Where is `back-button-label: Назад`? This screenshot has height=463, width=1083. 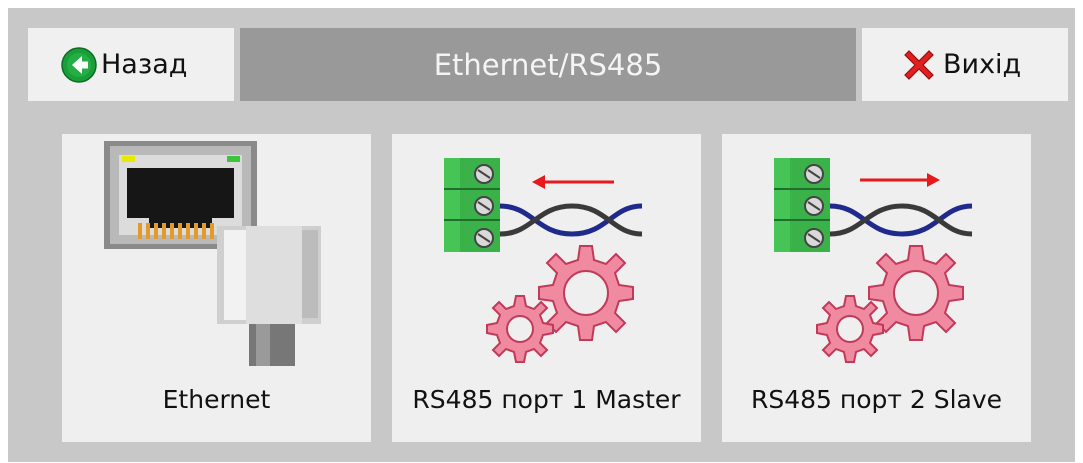 back-button-label: Назад is located at coordinates (144, 64).